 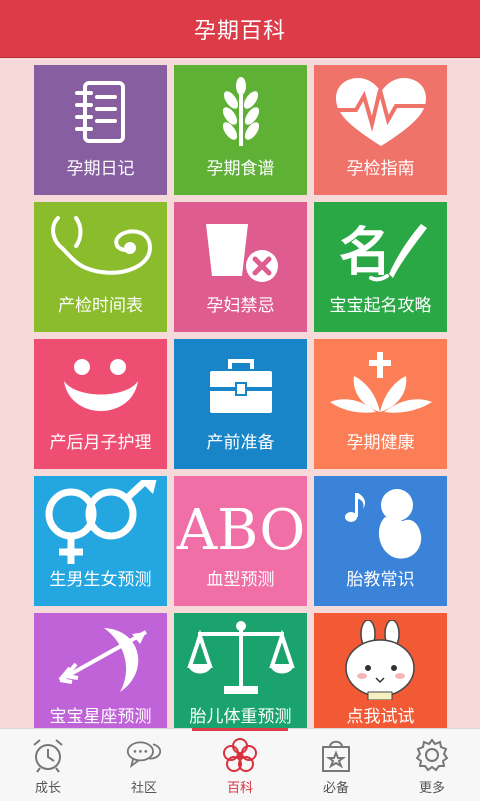 I want to click on heartbeat-icon, so click(x=380, y=112).